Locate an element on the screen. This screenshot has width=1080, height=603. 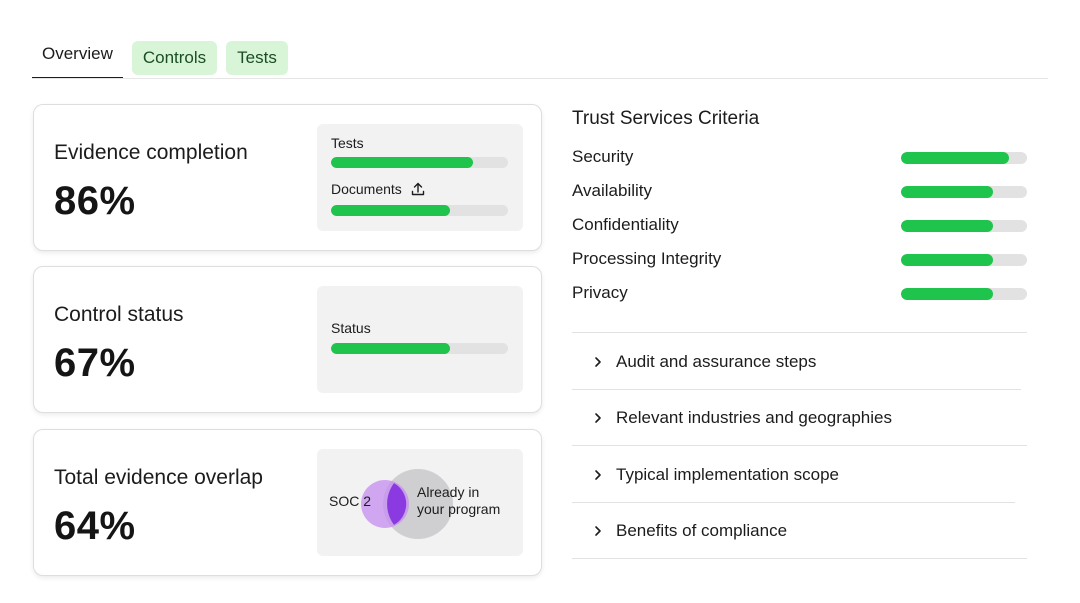
venn-soc2-label: SOC 2 is located at coordinates (350, 501).